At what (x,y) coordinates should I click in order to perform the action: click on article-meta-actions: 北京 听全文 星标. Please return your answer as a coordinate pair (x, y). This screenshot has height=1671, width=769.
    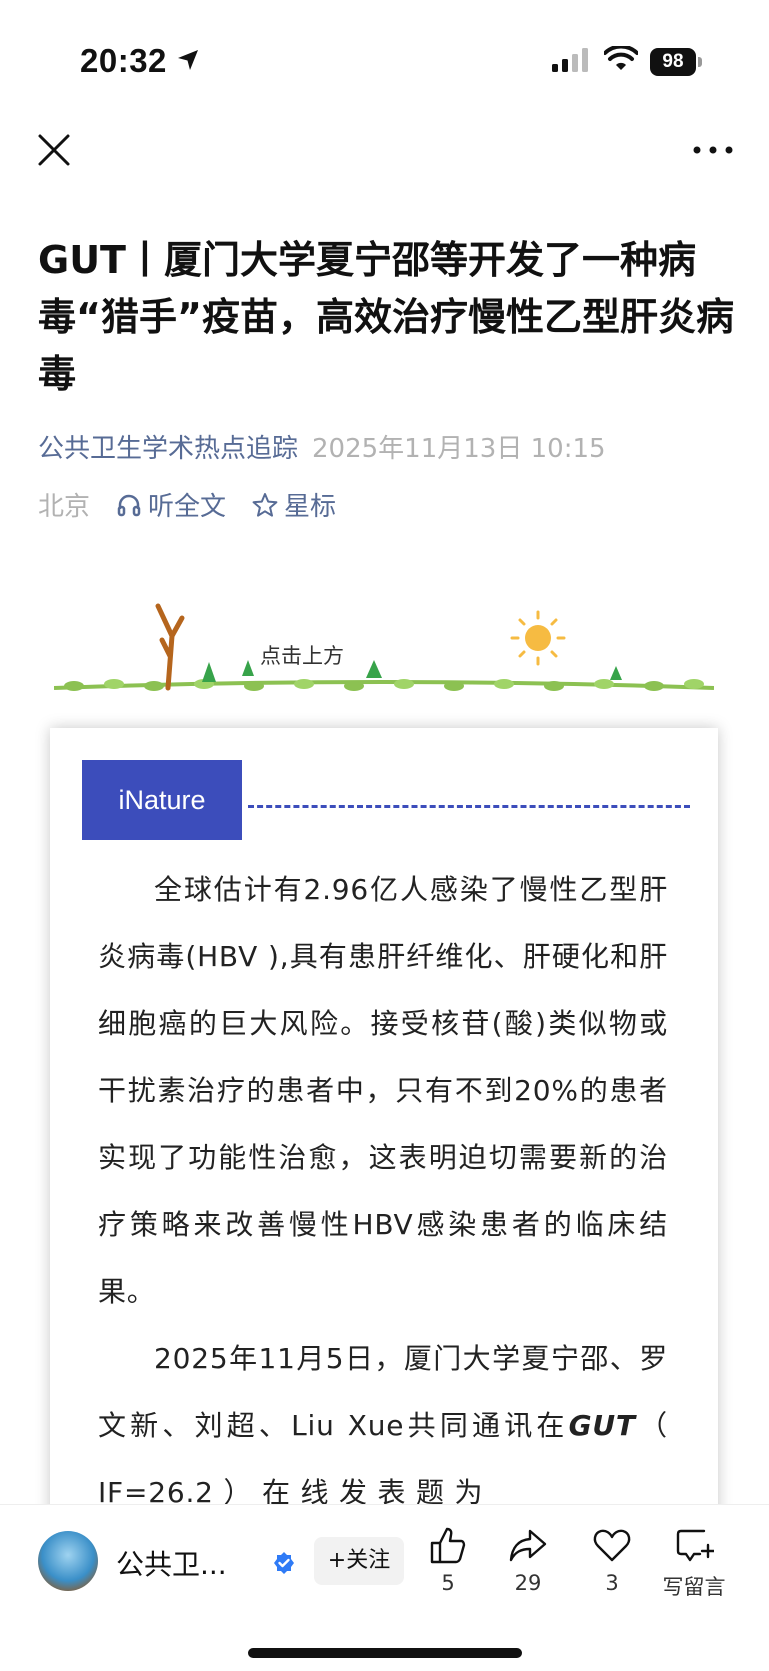
    Looking at the image, I should click on (187, 504).